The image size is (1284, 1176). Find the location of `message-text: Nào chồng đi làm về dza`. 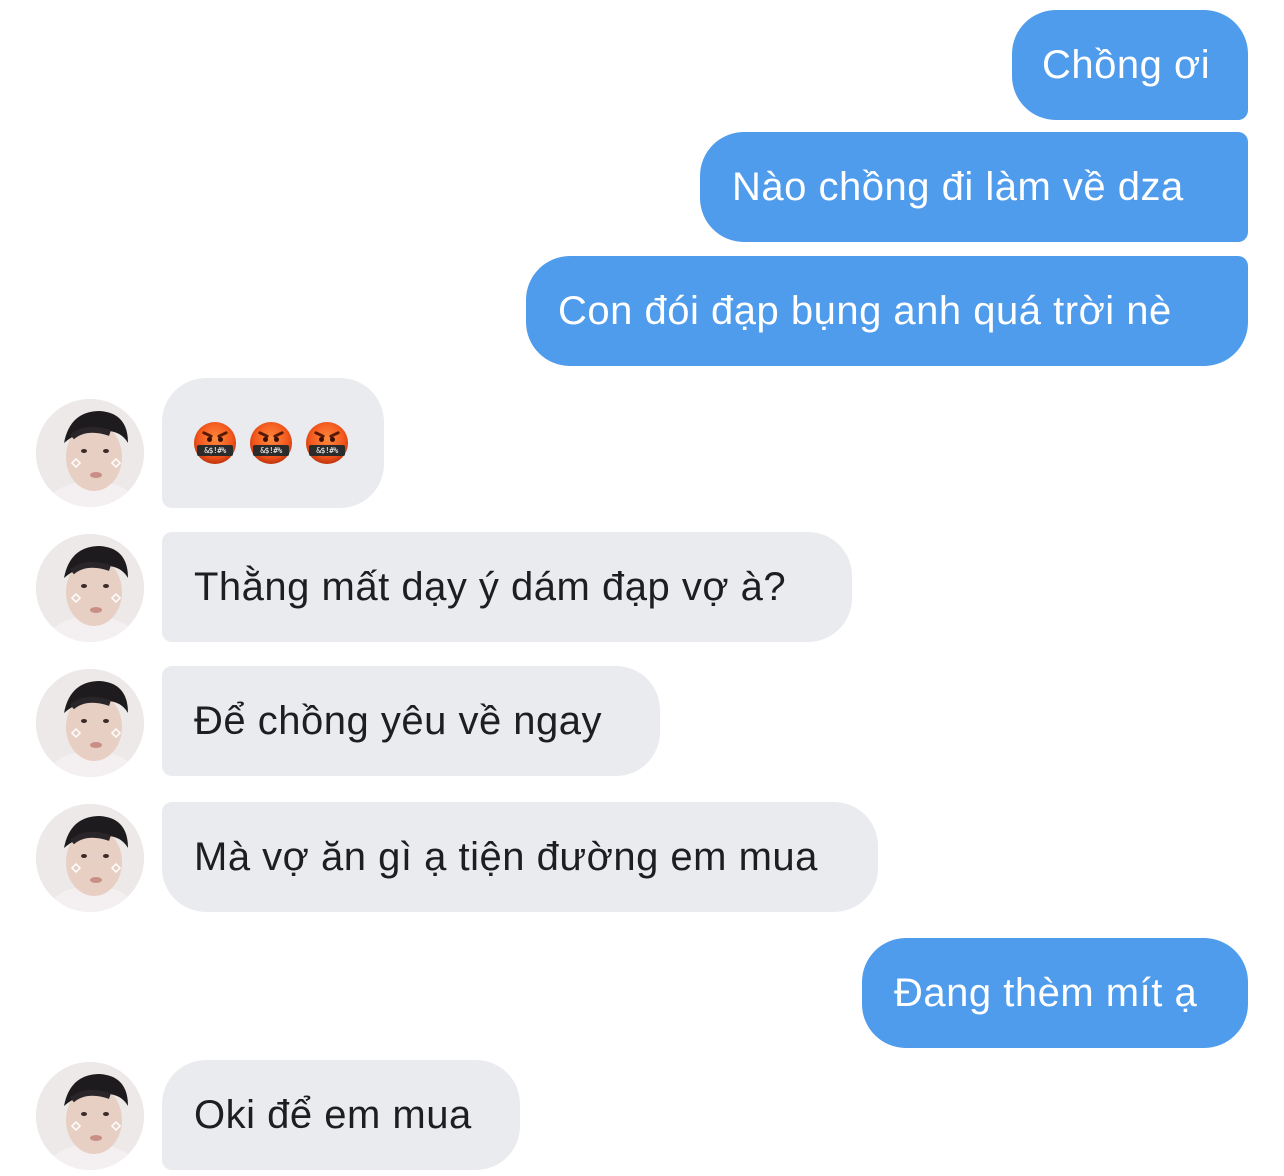

message-text: Nào chồng đi làm về dza is located at coordinates (958, 187).